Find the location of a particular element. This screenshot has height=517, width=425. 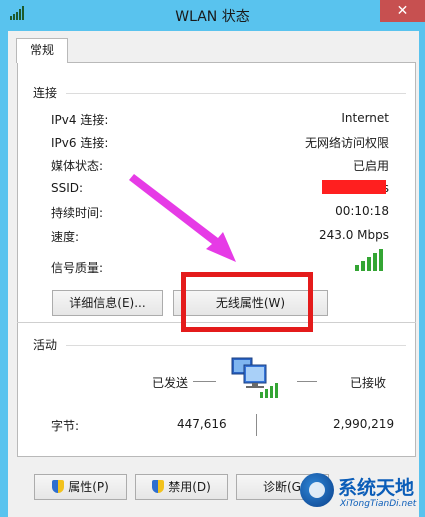

bytes-sent-value: 447,616 is located at coordinates (202, 424).